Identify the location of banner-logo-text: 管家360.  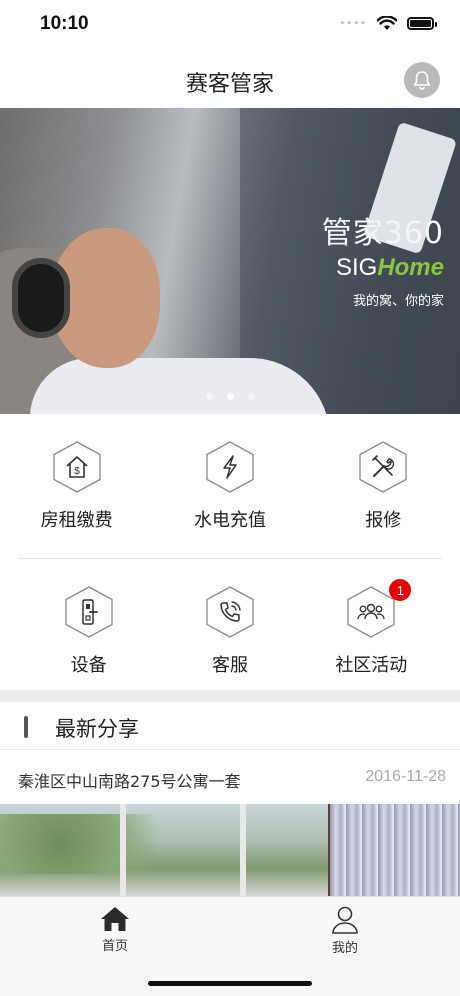
(382, 233).